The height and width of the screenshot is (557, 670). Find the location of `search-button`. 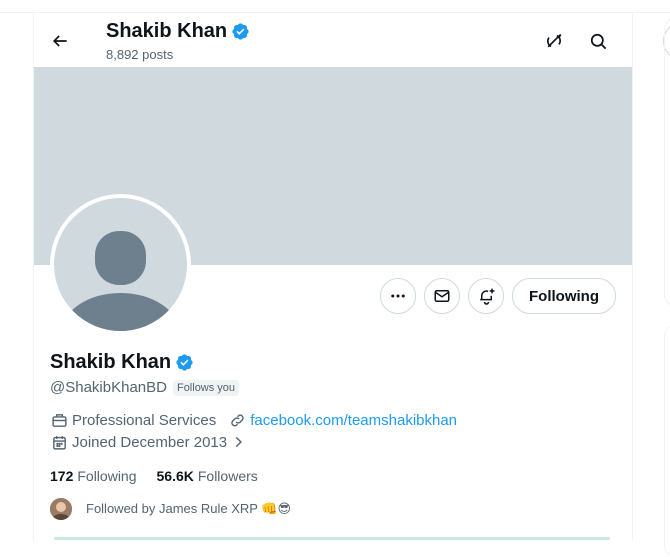

search-button is located at coordinates (598, 41).